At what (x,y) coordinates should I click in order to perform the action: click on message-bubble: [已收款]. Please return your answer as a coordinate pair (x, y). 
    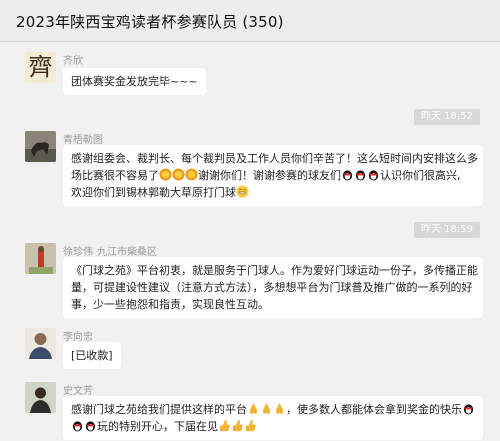
    Looking at the image, I should click on (92, 355).